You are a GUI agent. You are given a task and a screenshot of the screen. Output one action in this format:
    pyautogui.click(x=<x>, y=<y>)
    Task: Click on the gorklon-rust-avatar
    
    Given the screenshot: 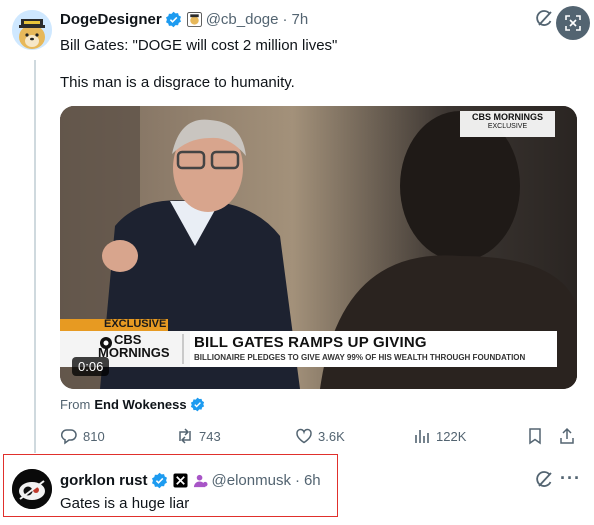 What is the action you would take?
    pyautogui.click(x=32, y=489)
    